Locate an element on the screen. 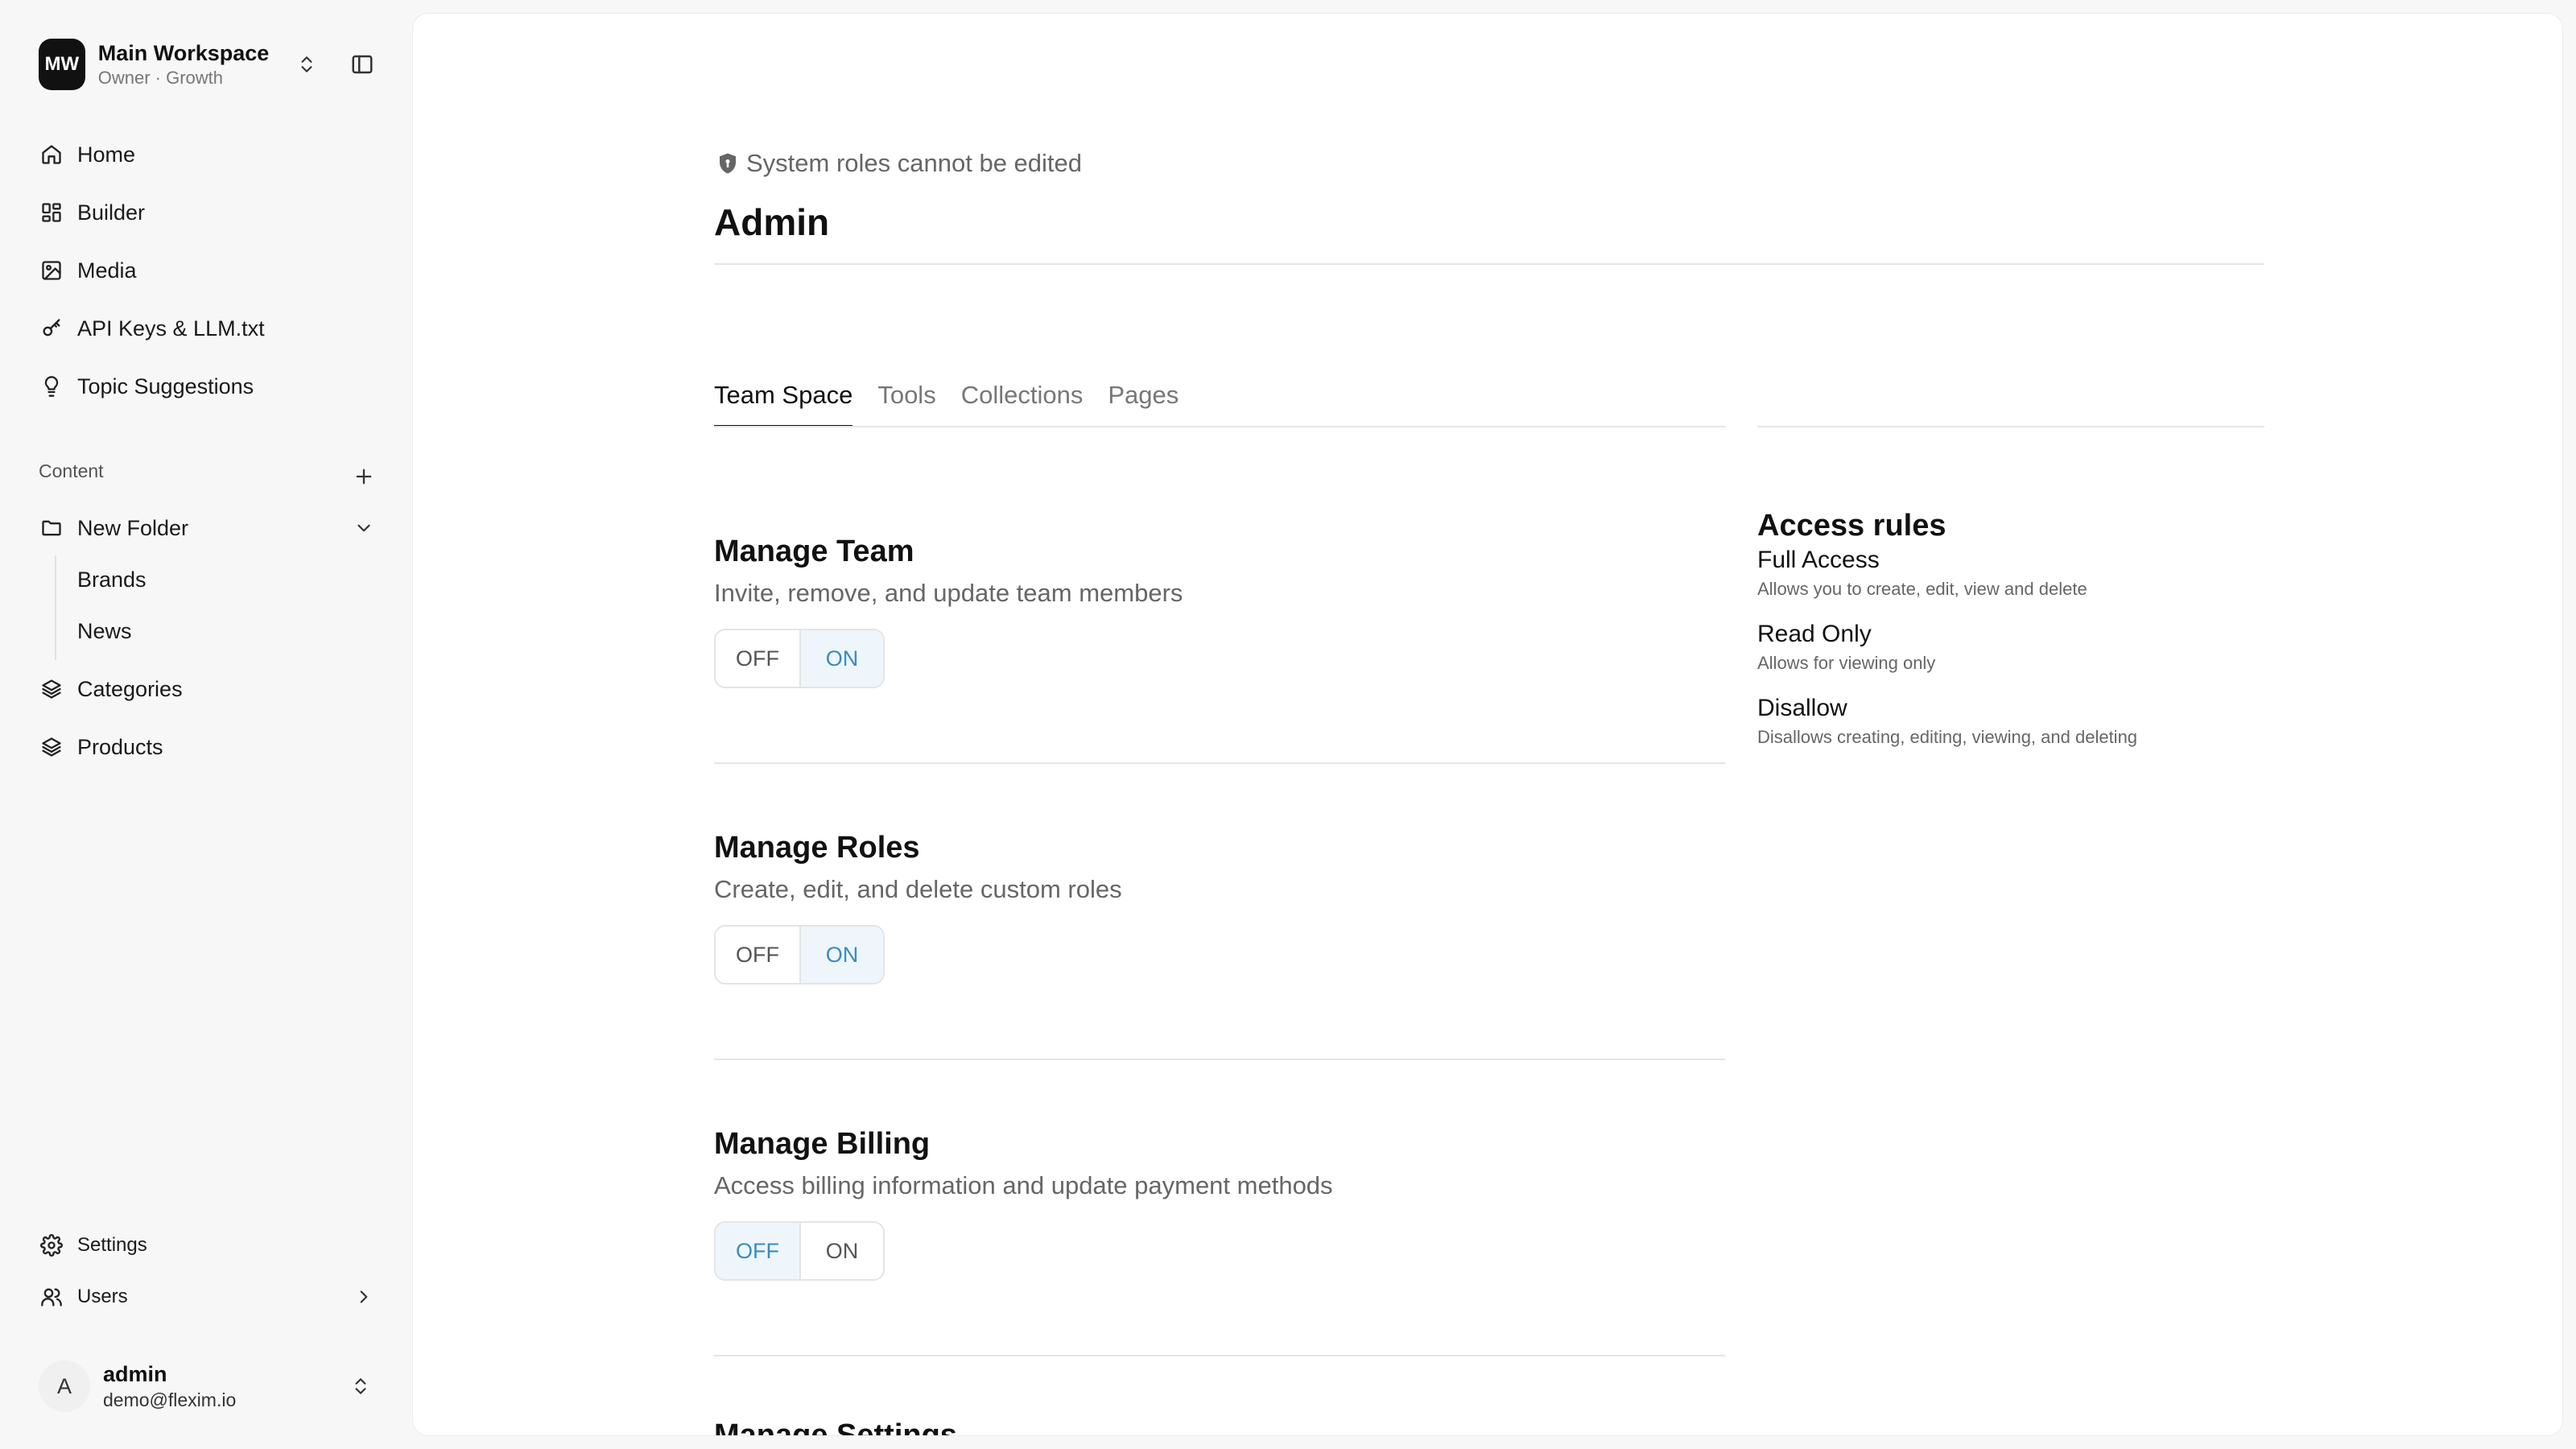  sidebar-item-label: Builder is located at coordinates (111, 212).